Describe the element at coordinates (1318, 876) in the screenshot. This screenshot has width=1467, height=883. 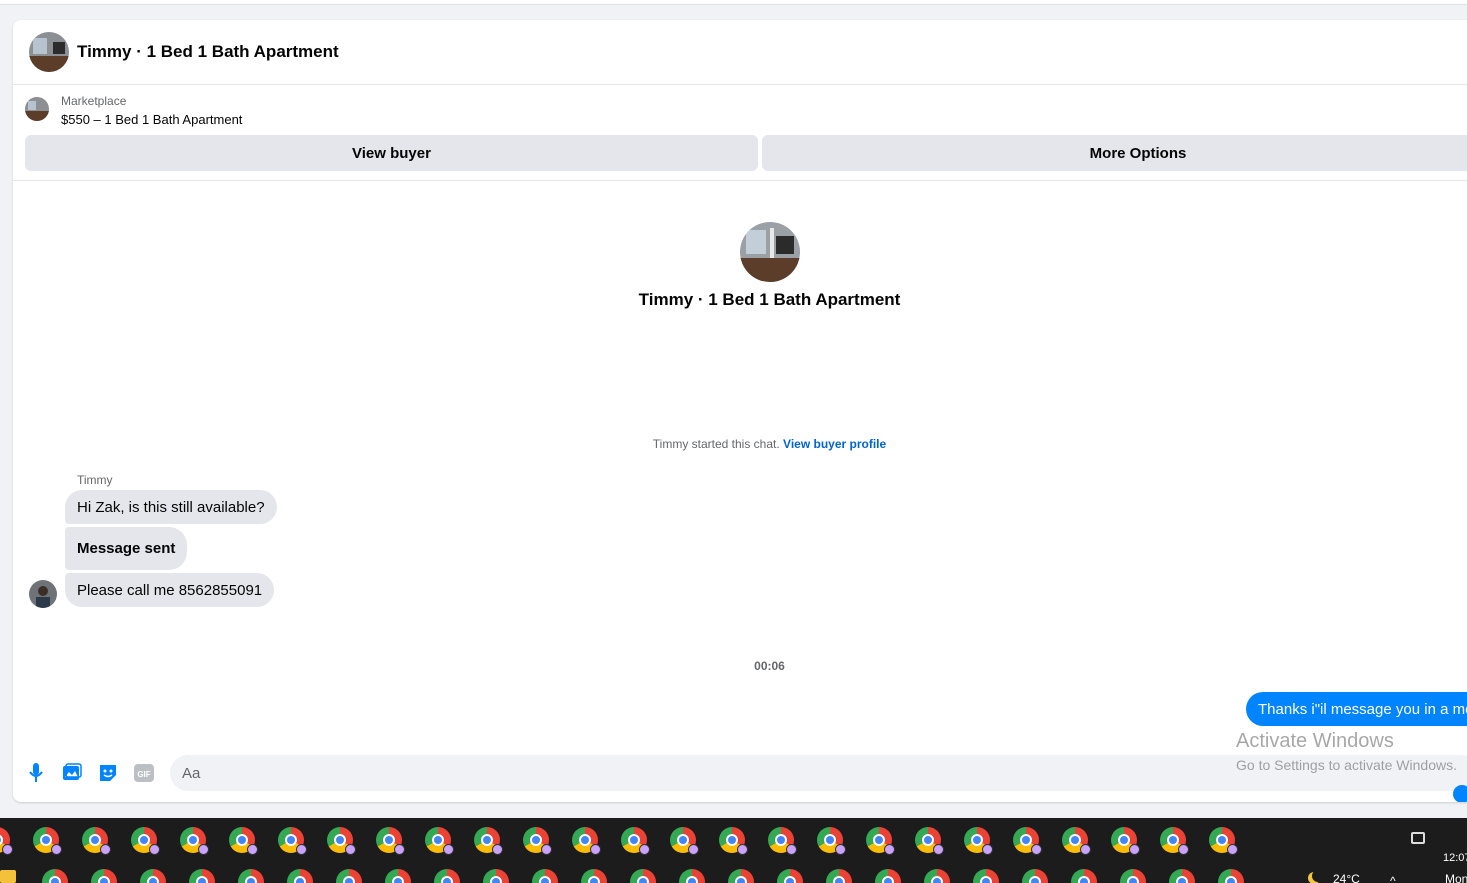
I see `weather-moon-icon` at that location.